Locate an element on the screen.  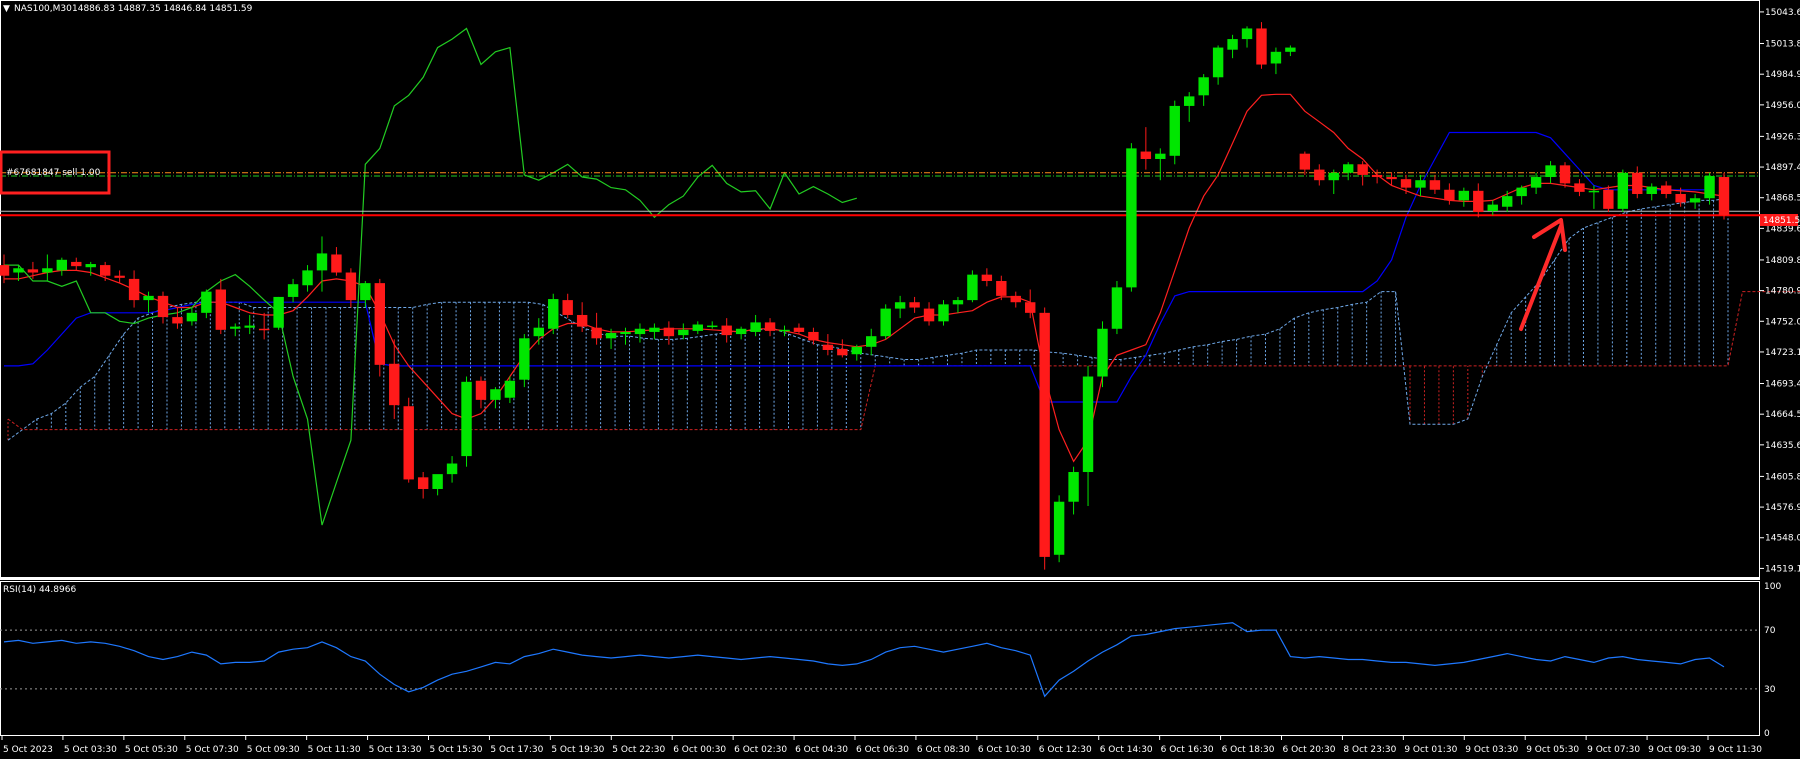
time-tick-label: 9 Oct 09:30 is located at coordinates (1674, 750).